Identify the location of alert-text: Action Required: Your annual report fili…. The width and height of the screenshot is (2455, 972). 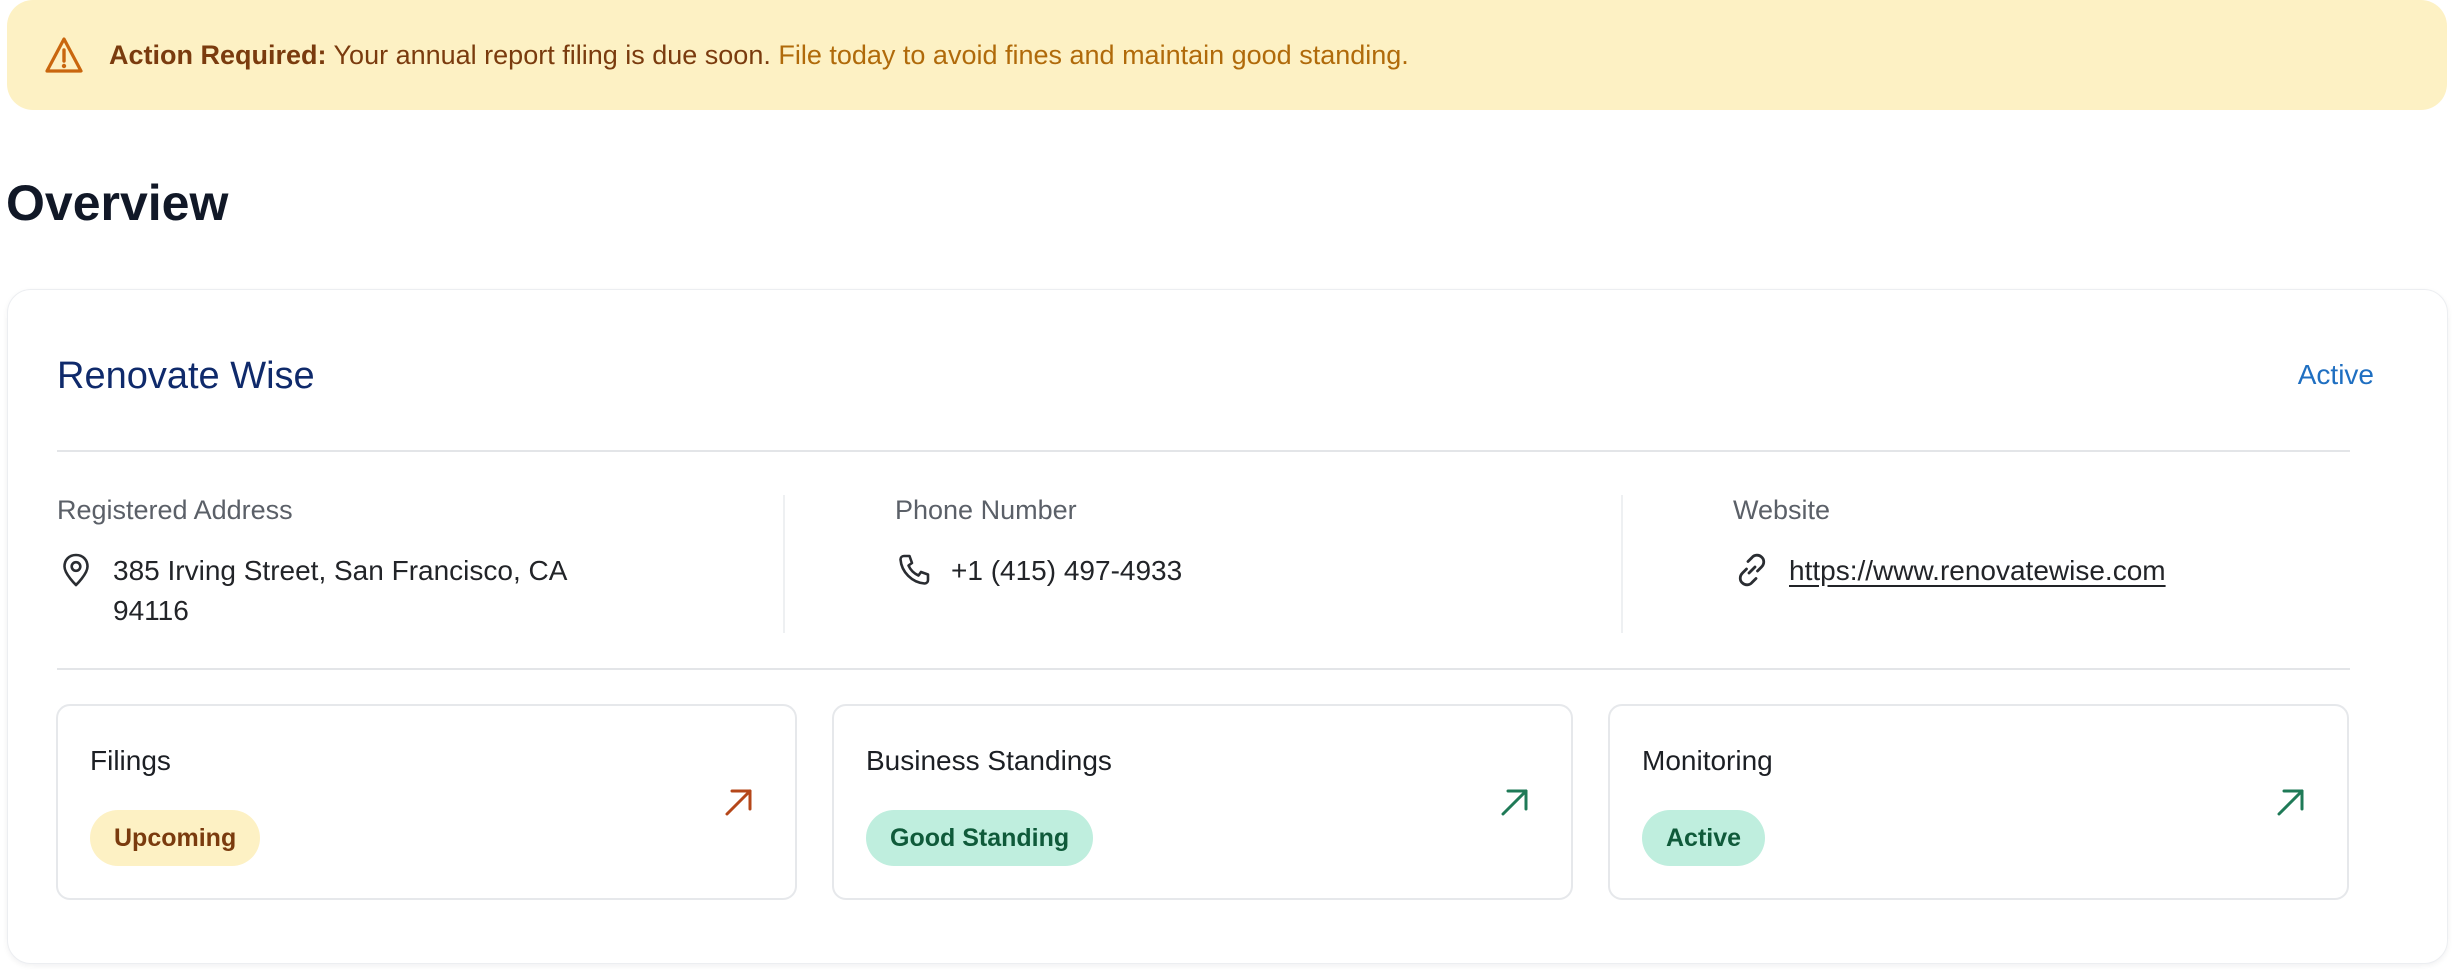
(759, 54).